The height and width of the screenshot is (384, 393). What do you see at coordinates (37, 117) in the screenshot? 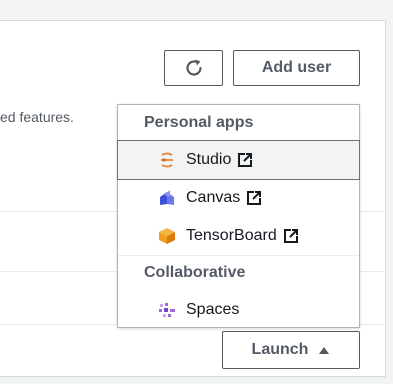
I see `description-text: ed features.` at bounding box center [37, 117].